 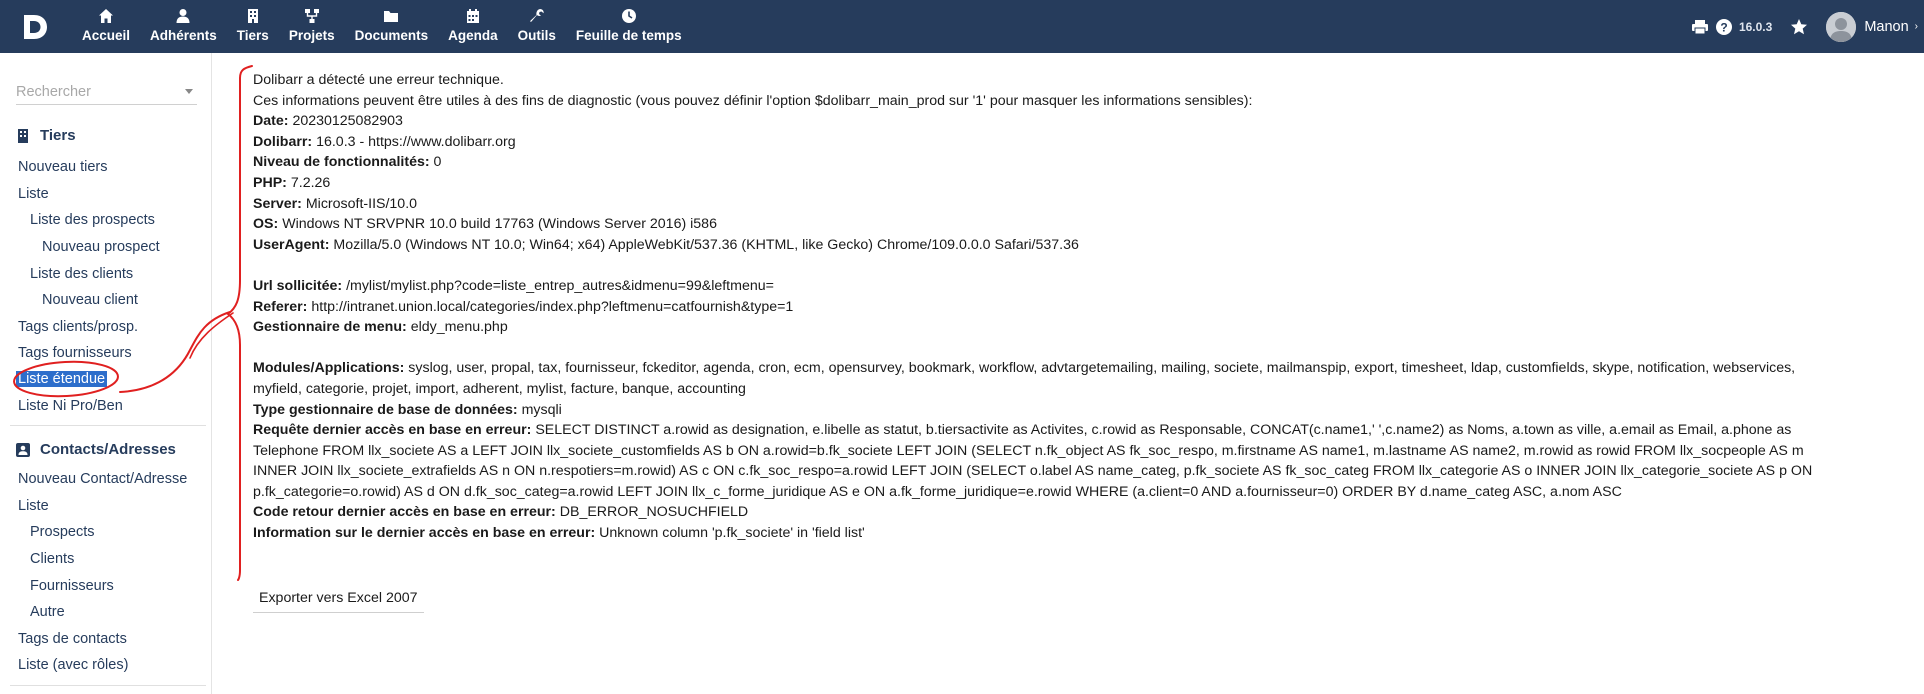 I want to click on sidebar-item-tags-fournisseurs: Tags fournisseurs, so click(x=75, y=353).